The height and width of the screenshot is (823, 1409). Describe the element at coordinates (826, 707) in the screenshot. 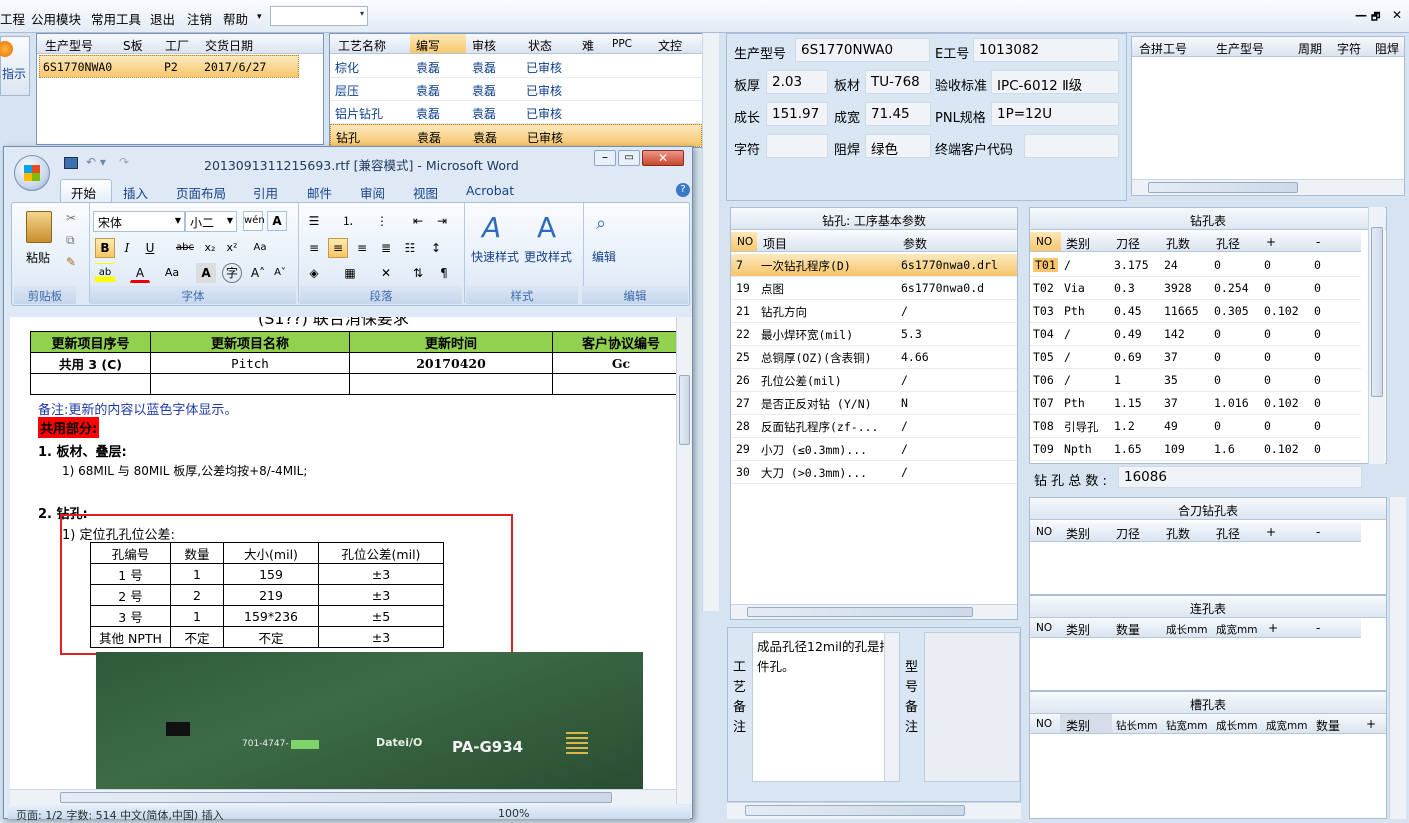

I see `process-remark-textarea: 成品孔径12mil的孔是插件孔。` at that location.